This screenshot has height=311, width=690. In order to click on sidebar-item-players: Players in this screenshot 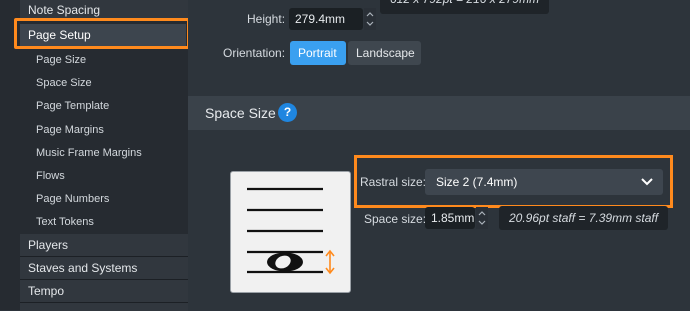, I will do `click(104, 245)`.